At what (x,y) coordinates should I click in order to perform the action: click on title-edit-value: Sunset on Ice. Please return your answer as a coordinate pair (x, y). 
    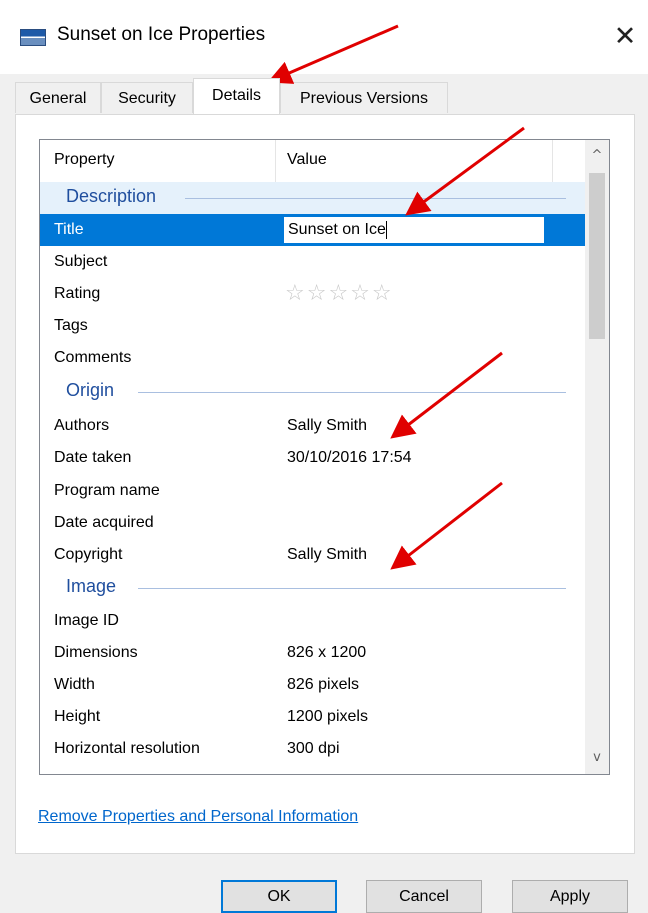
    Looking at the image, I should click on (337, 229).